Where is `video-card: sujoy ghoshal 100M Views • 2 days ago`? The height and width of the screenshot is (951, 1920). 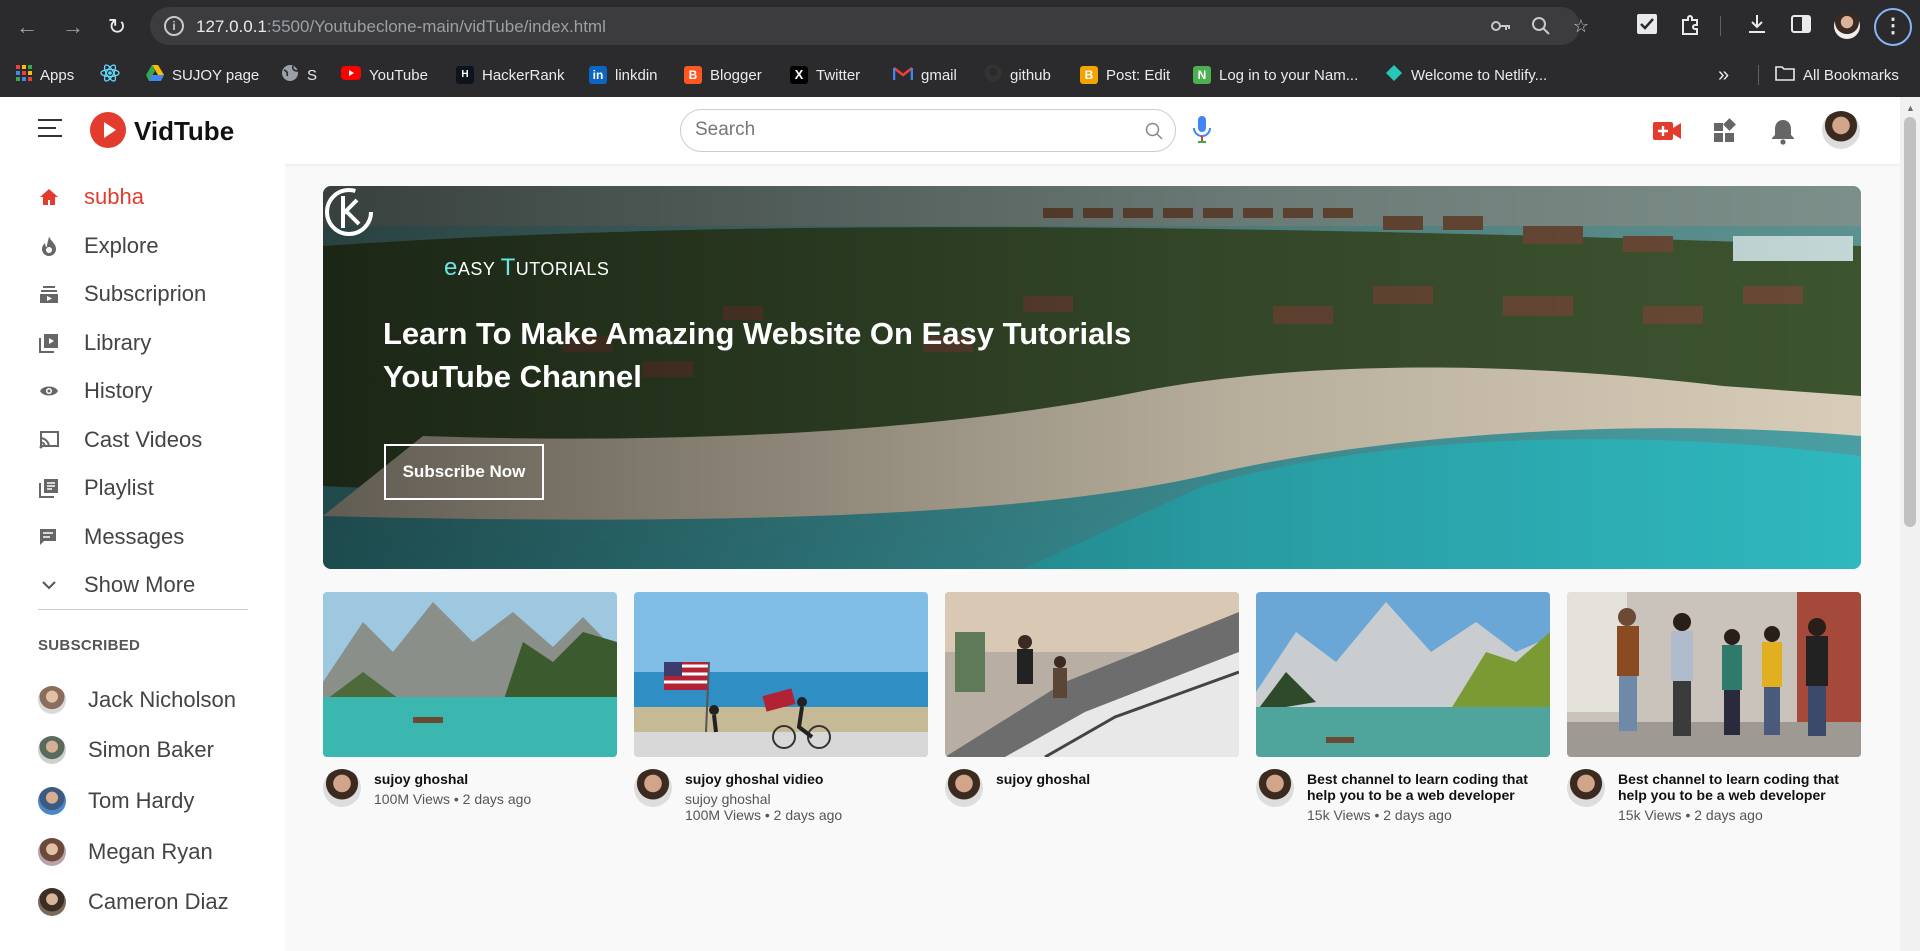
video-card: sujoy ghoshal 100M Views • 2 days ago is located at coordinates (470, 710).